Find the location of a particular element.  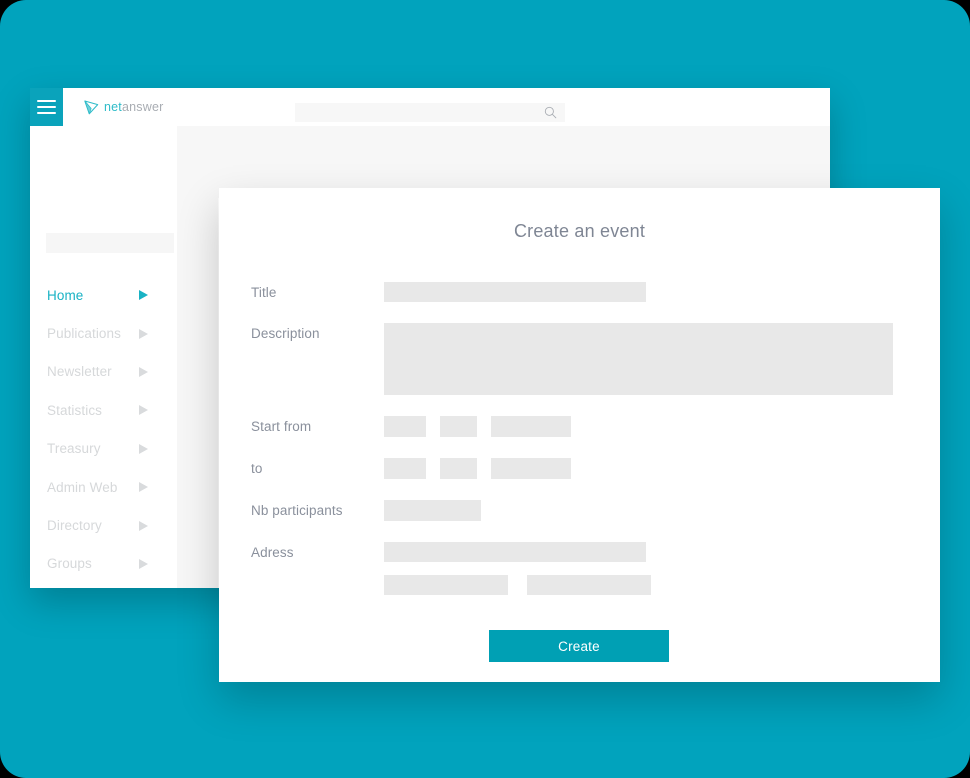

paper-plane-icon is located at coordinates (91, 107).